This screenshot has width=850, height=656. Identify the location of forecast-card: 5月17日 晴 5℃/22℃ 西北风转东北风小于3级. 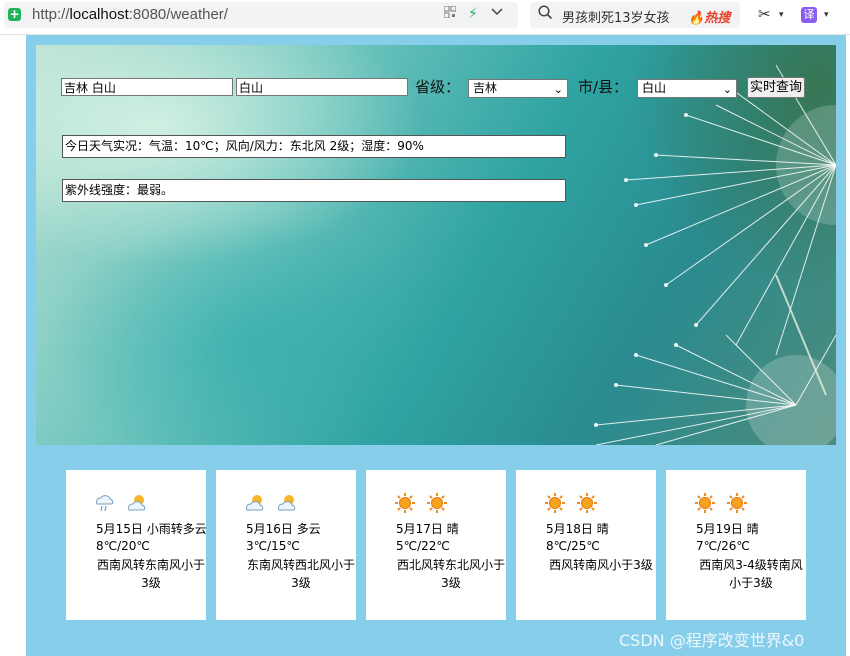
(436, 545).